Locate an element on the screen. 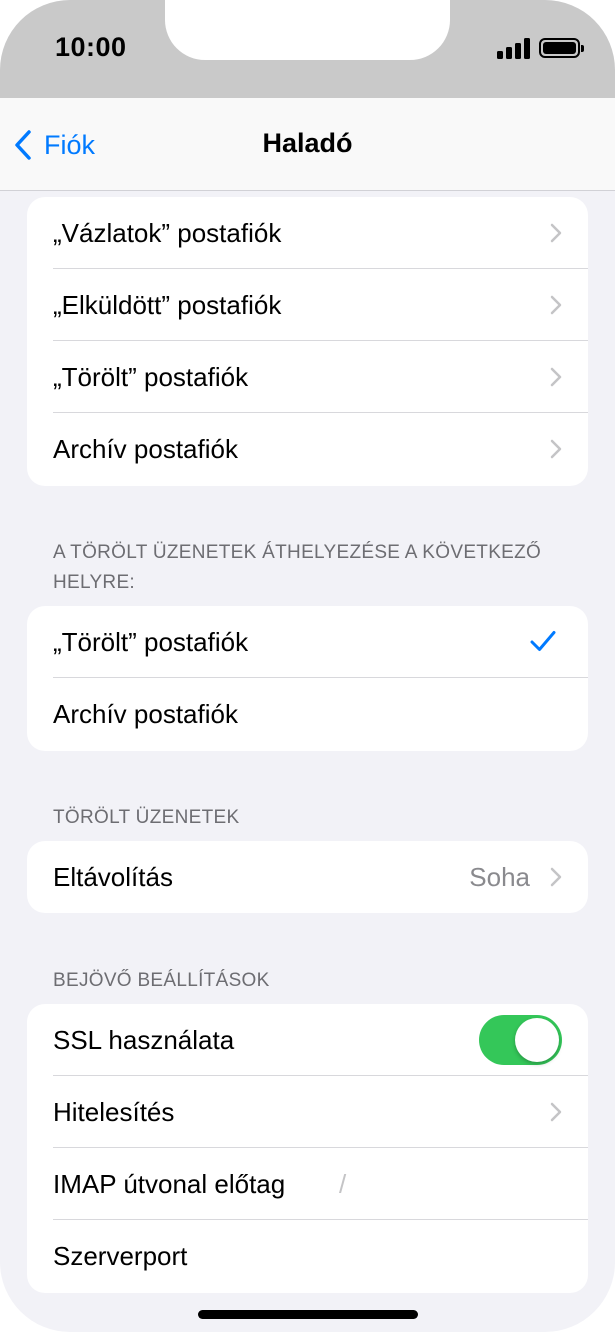 The width and height of the screenshot is (615, 1332). row-sent-mailbox: „Elküldött” postafiók is located at coordinates (307, 305).